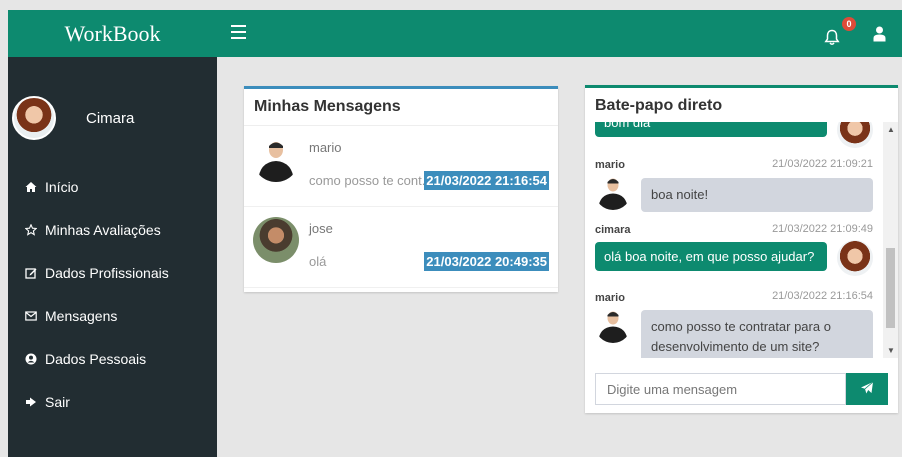 This screenshot has width=902, height=457. Describe the element at coordinates (81, 315) in the screenshot. I see `sidebar-item-label: Mensagens` at that location.